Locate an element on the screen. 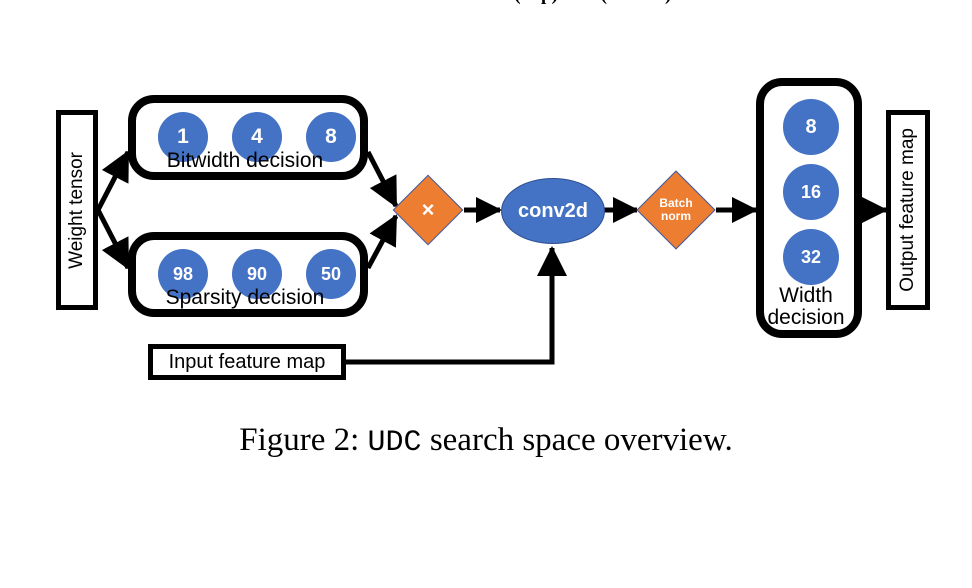 This screenshot has height=588, width=972. bitwidth-option-1-value: 4 is located at coordinates (257, 136).